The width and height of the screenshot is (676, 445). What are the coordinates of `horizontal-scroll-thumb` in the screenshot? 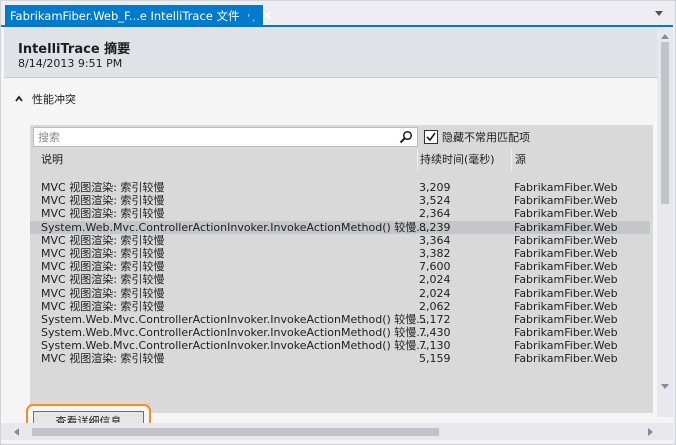 It's located at (235, 432).